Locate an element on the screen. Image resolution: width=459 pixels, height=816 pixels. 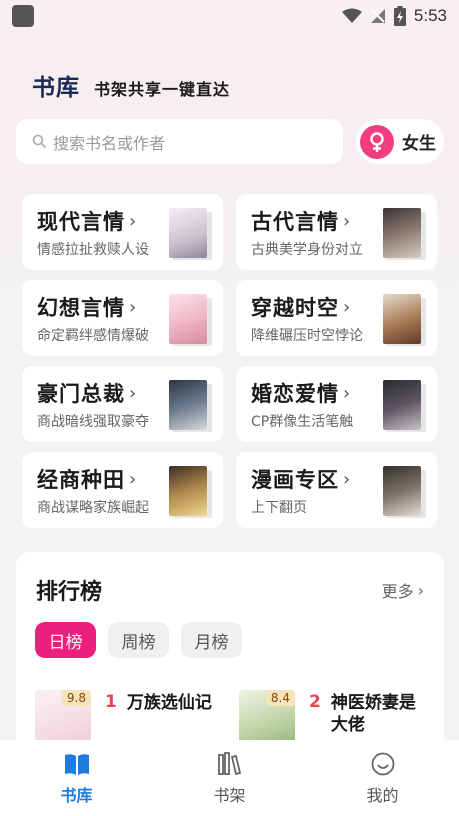
category-title: 古代言情 is located at coordinates (295, 222).